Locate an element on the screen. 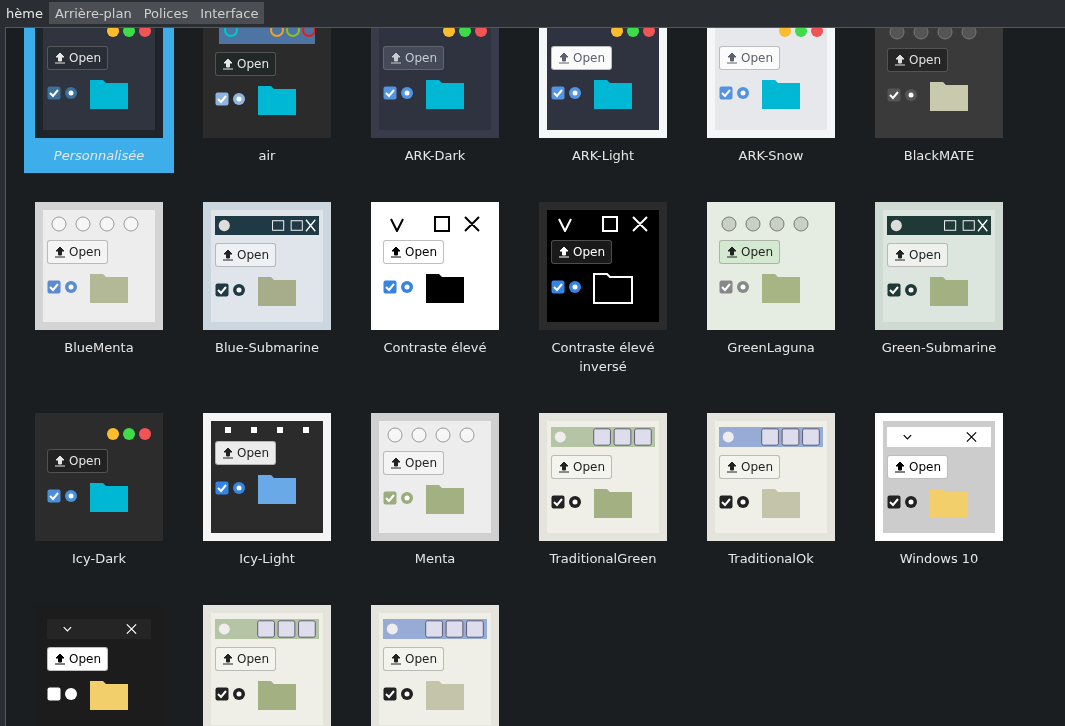 The height and width of the screenshot is (726, 1065). theme-item: Open ARK-Light is located at coordinates (603, 100).